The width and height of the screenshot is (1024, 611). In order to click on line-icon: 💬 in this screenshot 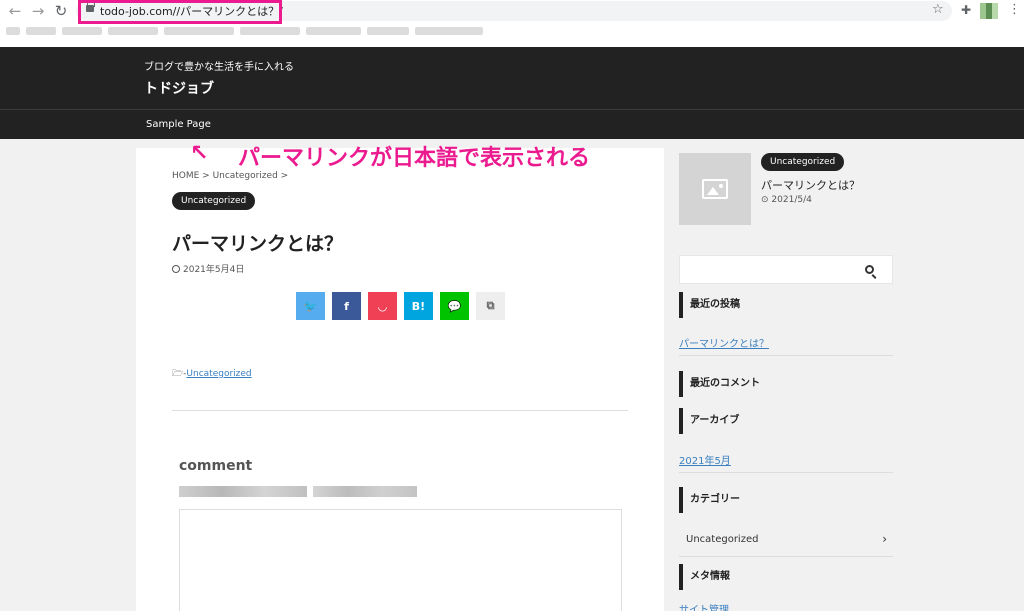, I will do `click(454, 306)`.